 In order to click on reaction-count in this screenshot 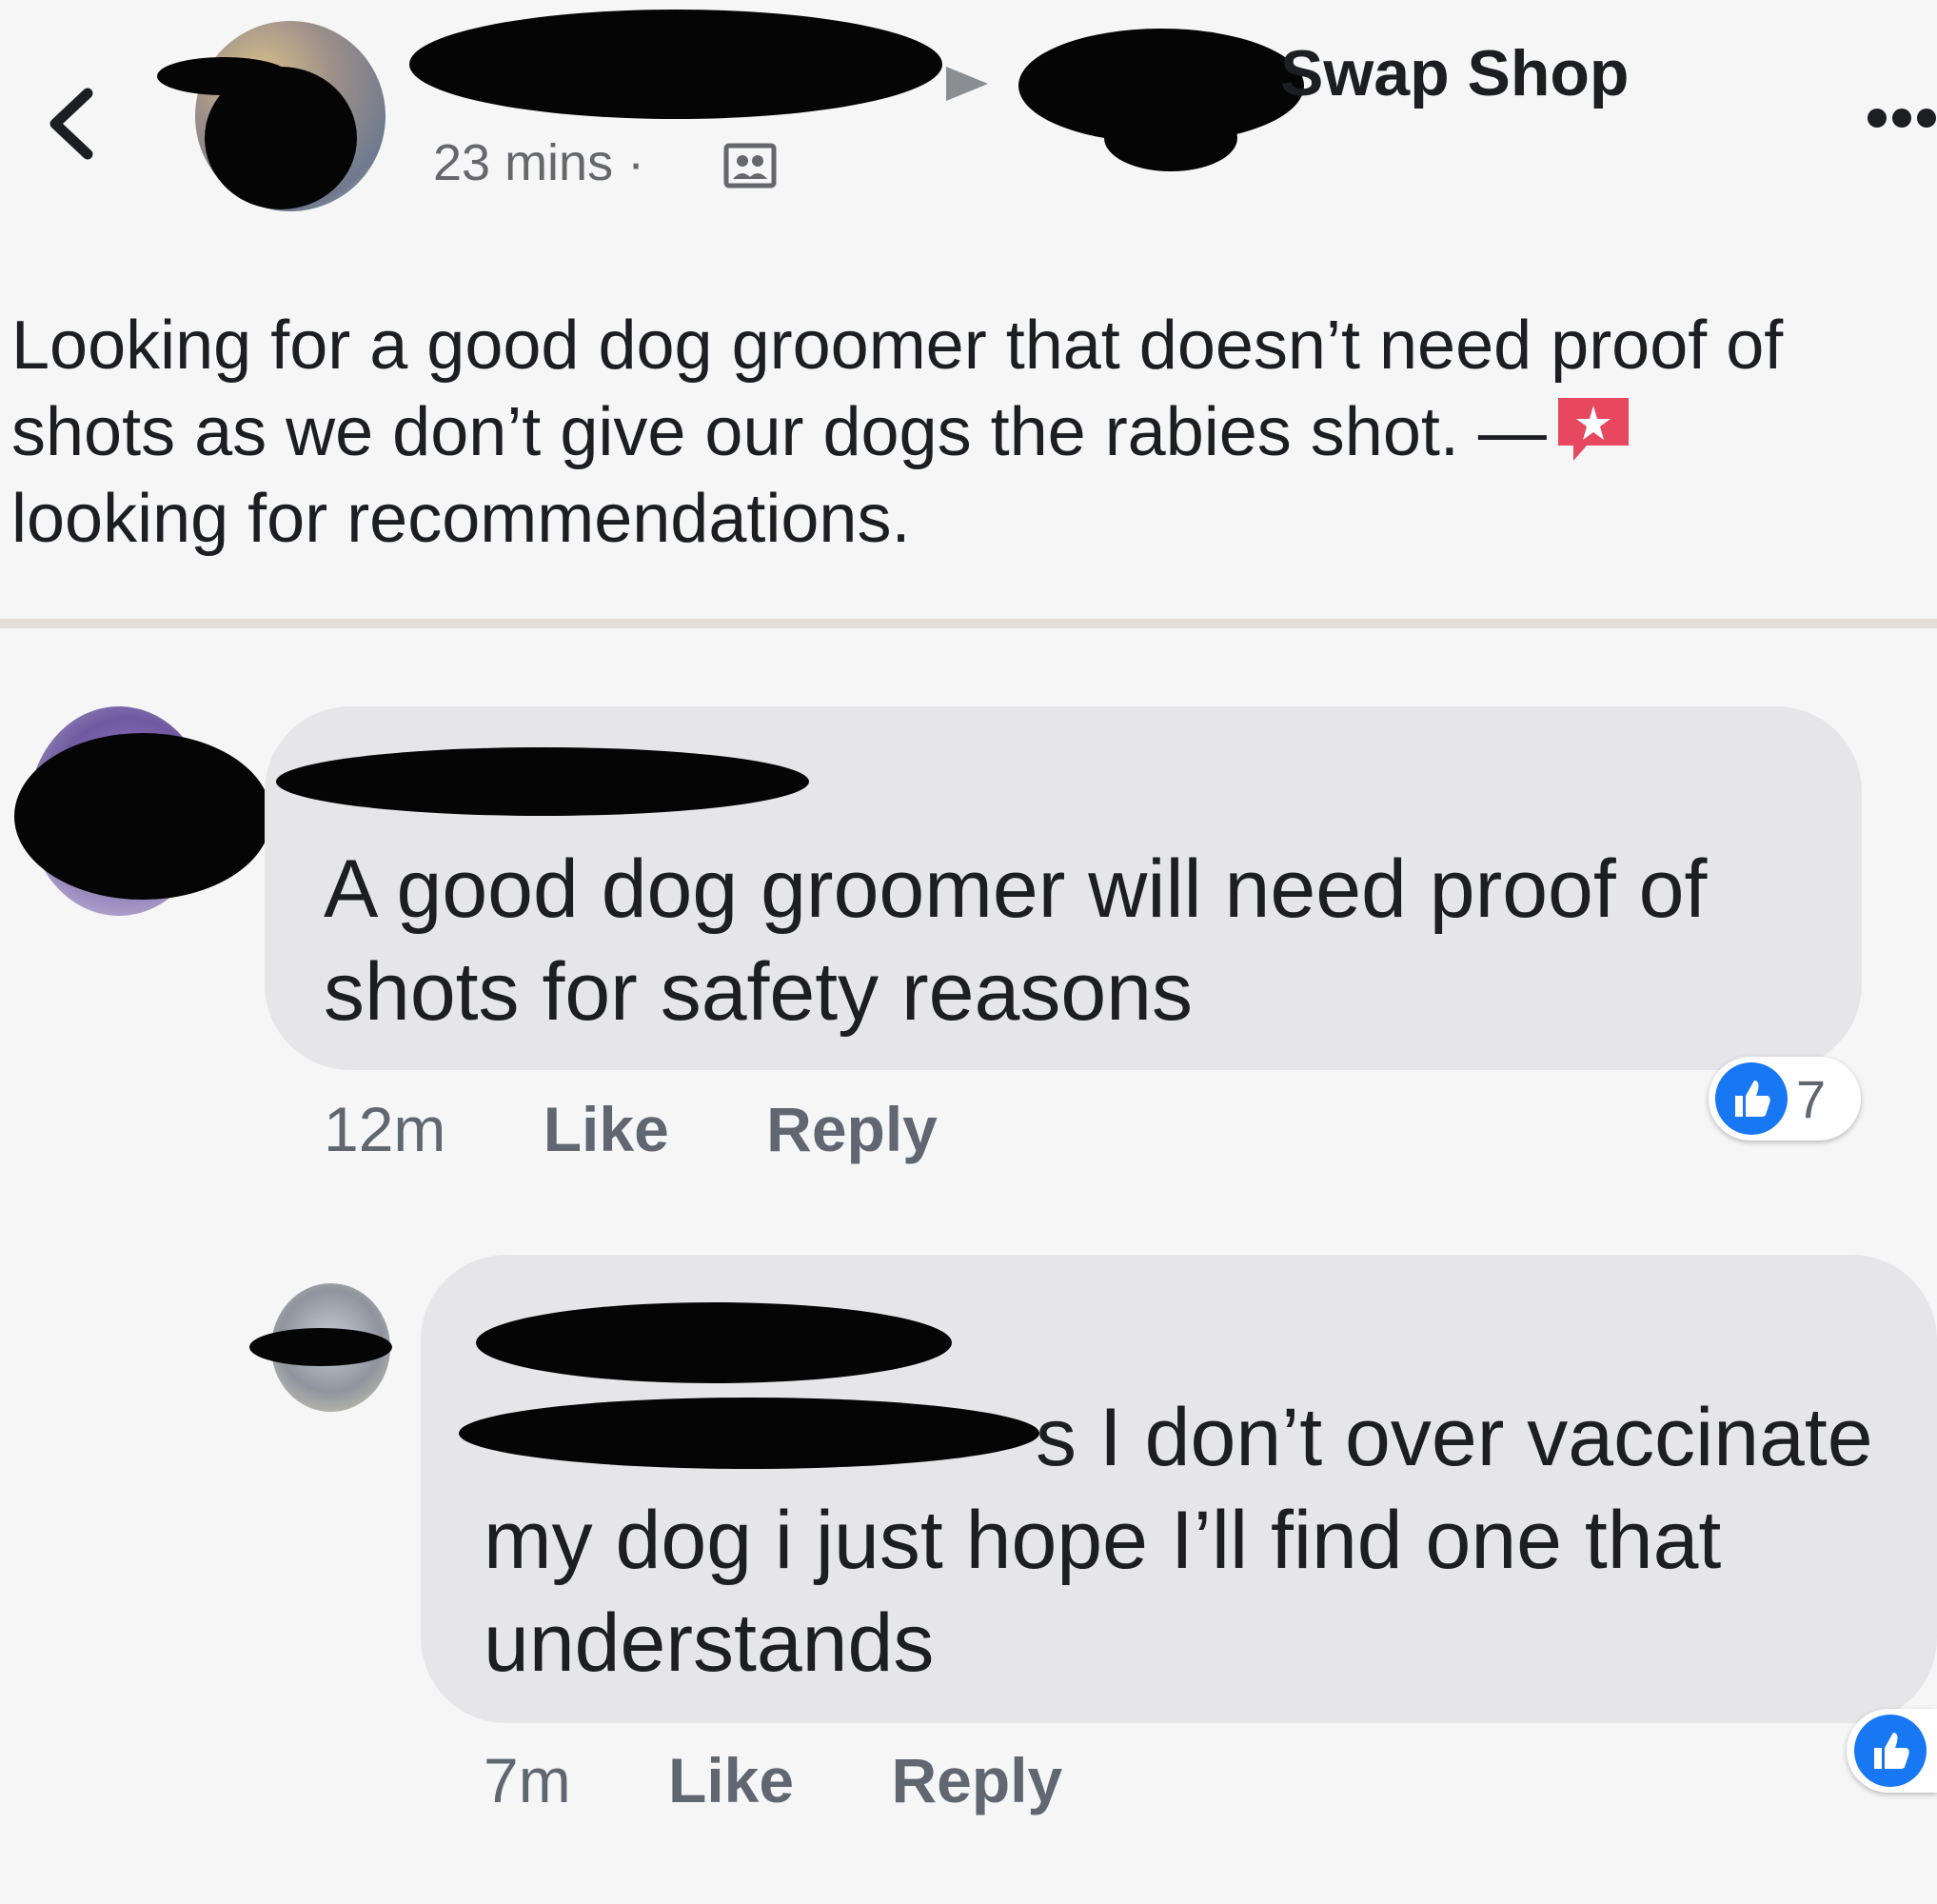, I will do `click(1892, 1751)`.